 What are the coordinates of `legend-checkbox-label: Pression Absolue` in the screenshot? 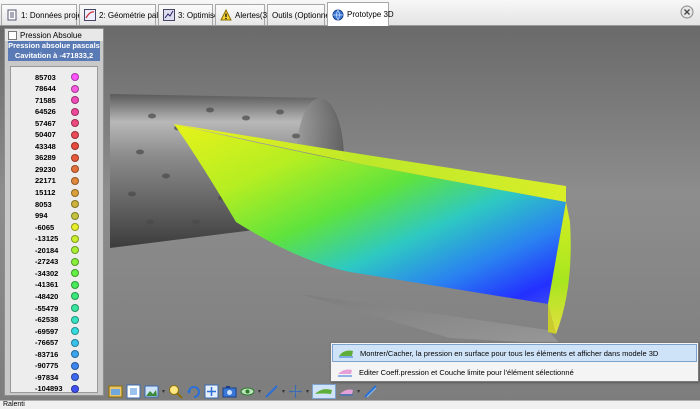 It's located at (51, 35).